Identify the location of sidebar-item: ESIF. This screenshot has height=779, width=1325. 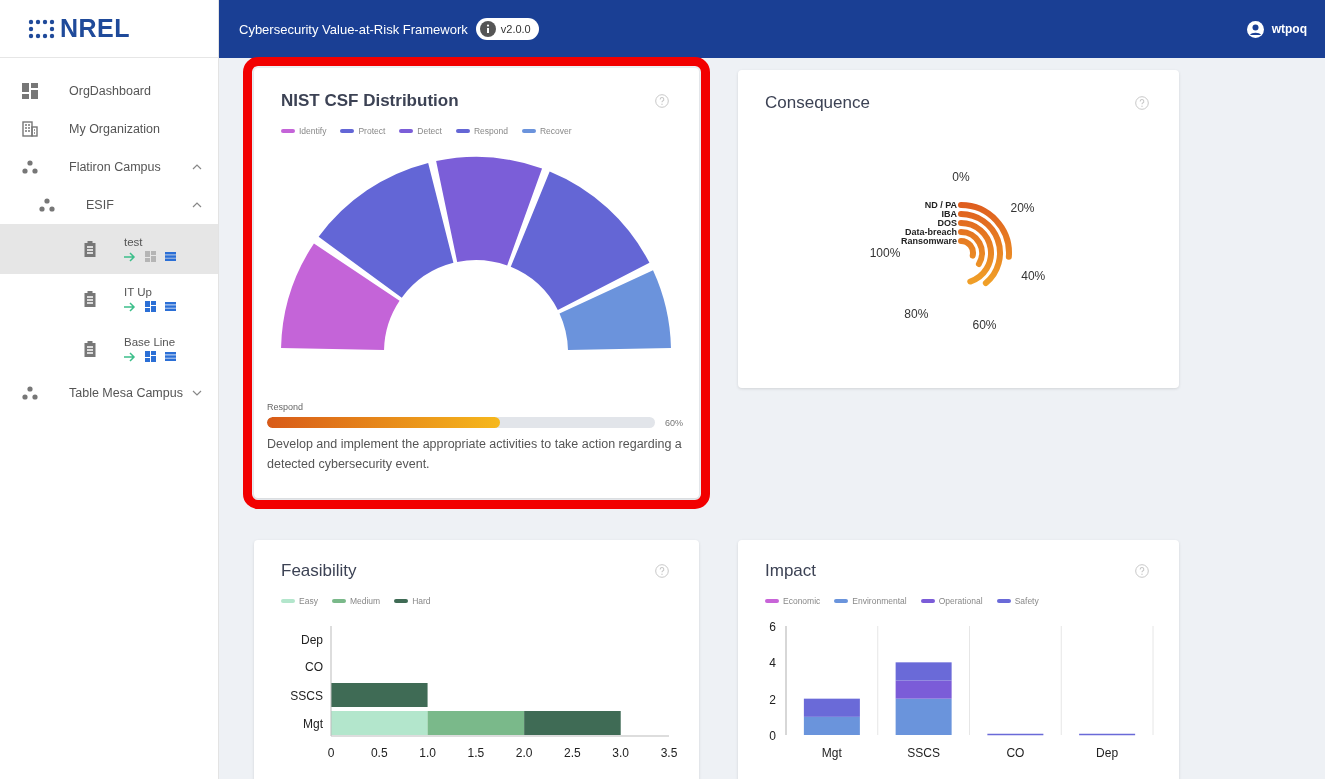
(109, 205).